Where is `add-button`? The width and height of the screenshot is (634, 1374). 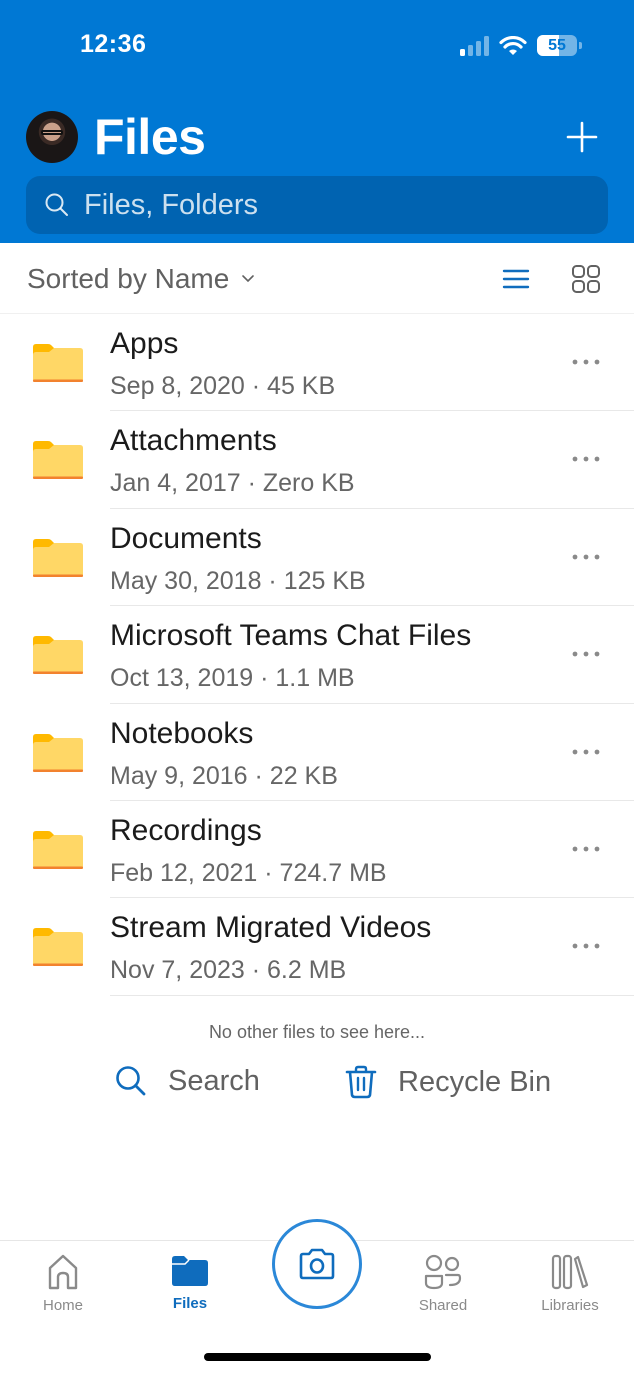 add-button is located at coordinates (582, 137).